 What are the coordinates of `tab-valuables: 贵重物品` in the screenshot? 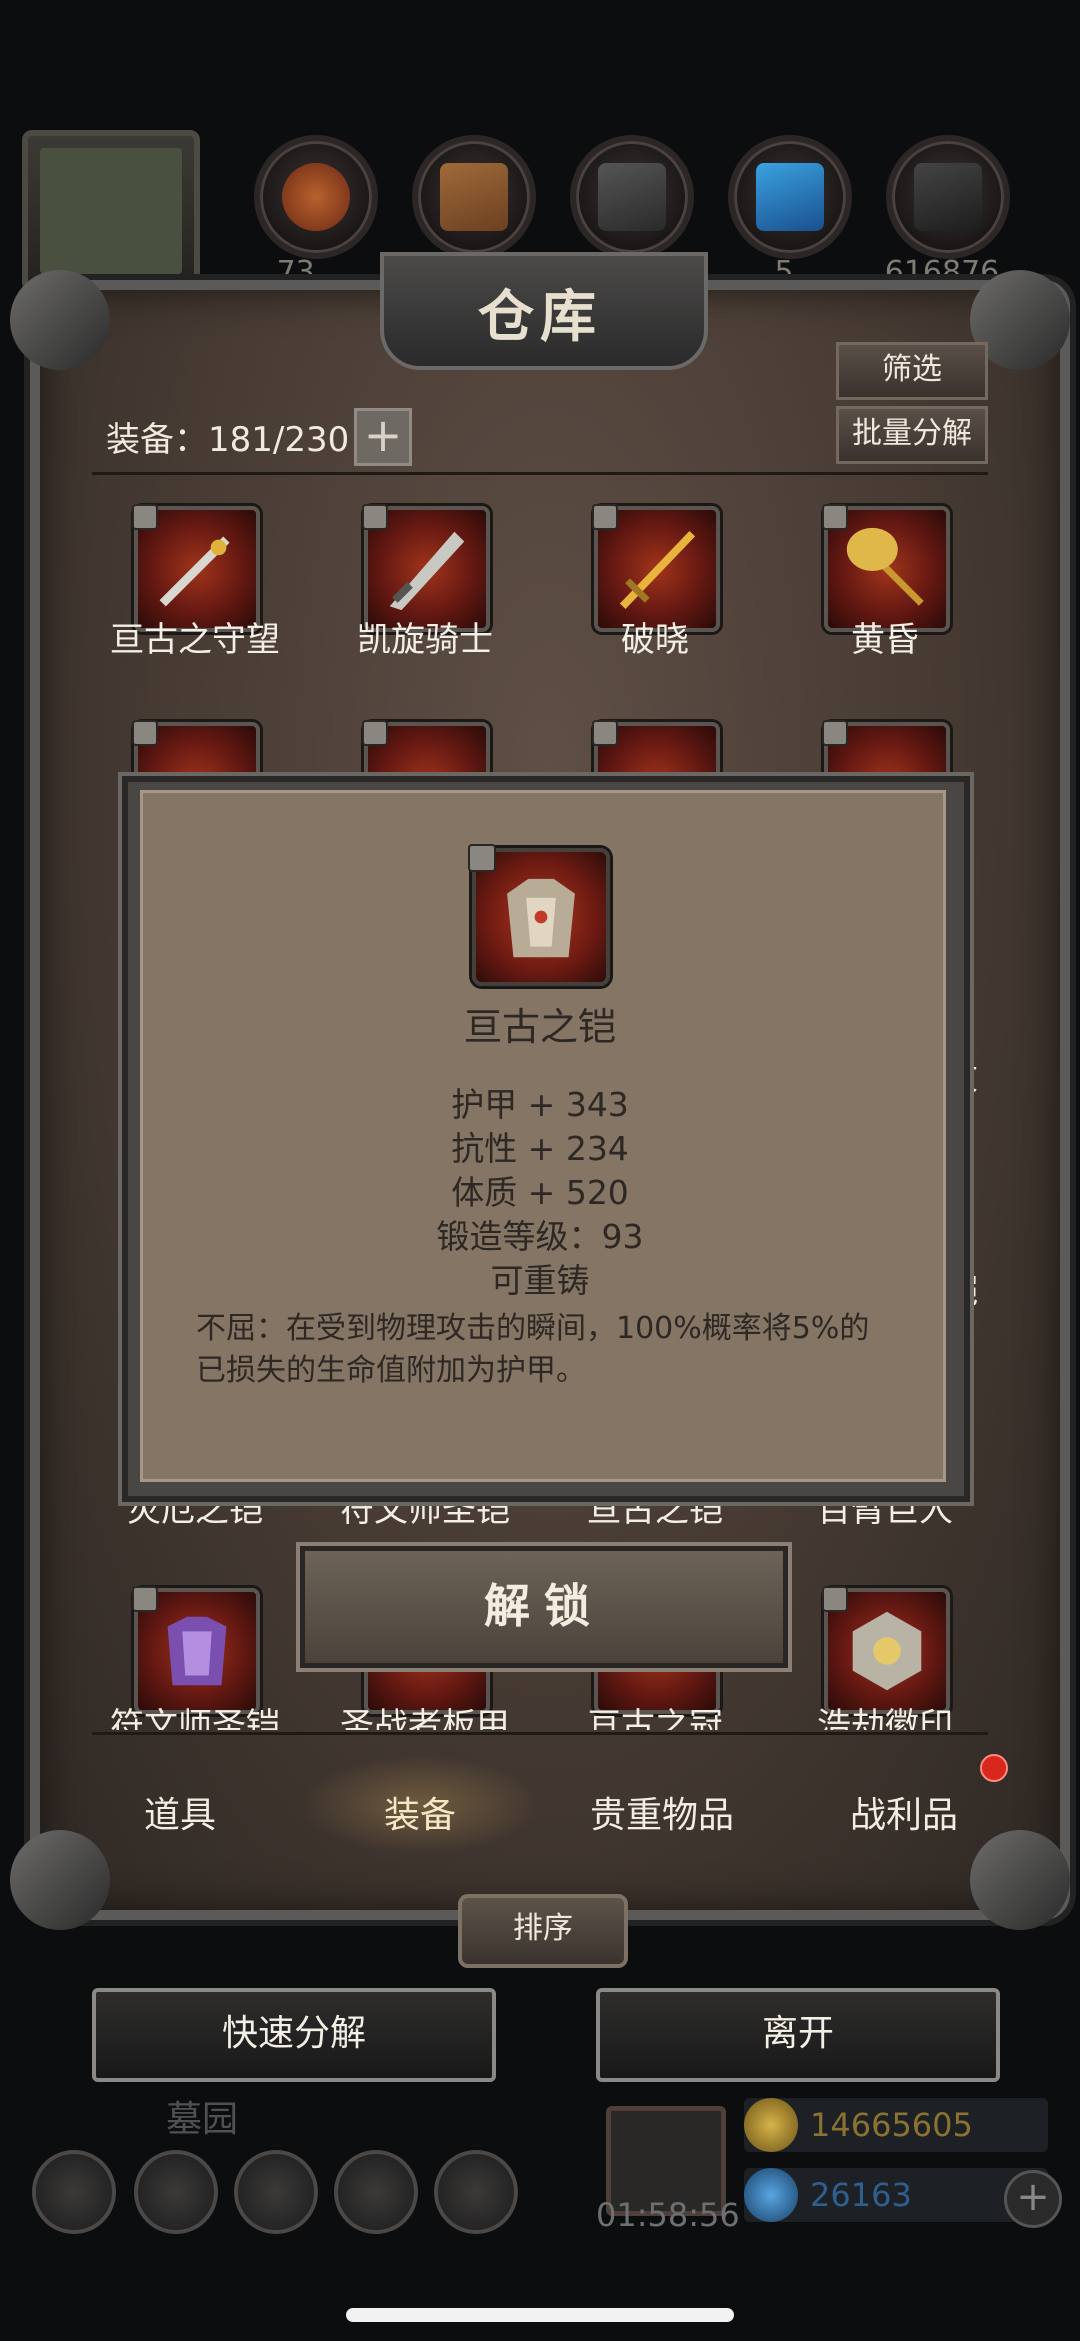 It's located at (662, 1812).